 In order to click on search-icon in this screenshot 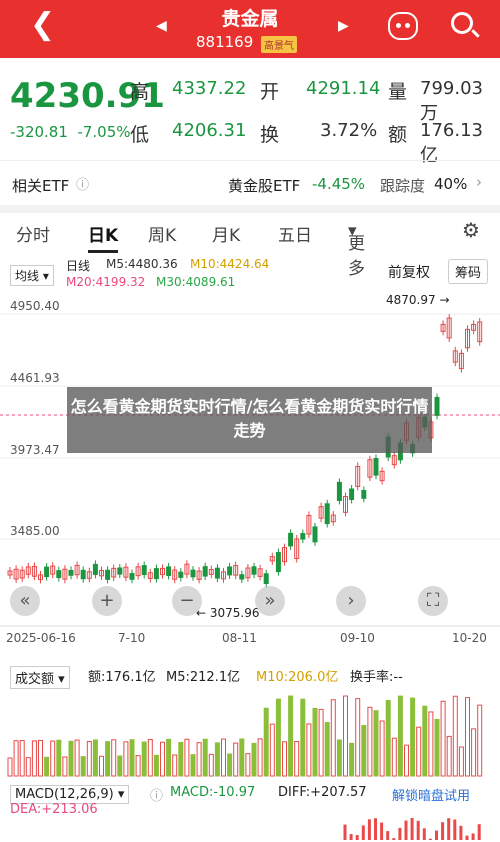, I will do `click(462, 23)`.